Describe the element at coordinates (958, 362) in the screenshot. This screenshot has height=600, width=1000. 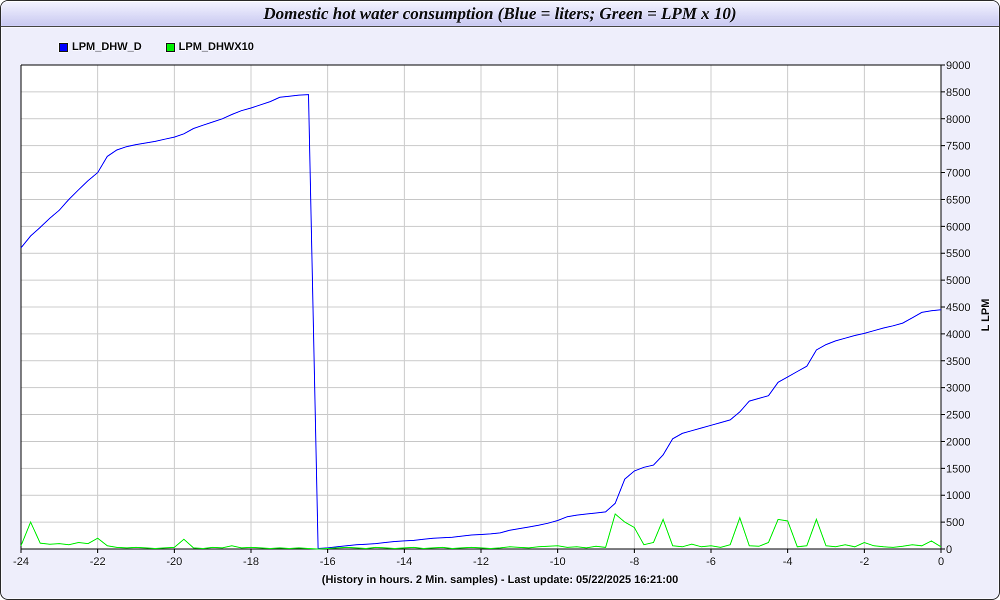
I see `y-tick-label: 3500` at that location.